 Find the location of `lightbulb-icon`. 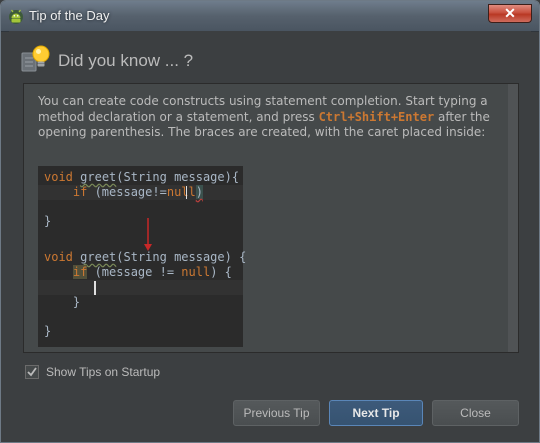

lightbulb-icon is located at coordinates (35, 58).